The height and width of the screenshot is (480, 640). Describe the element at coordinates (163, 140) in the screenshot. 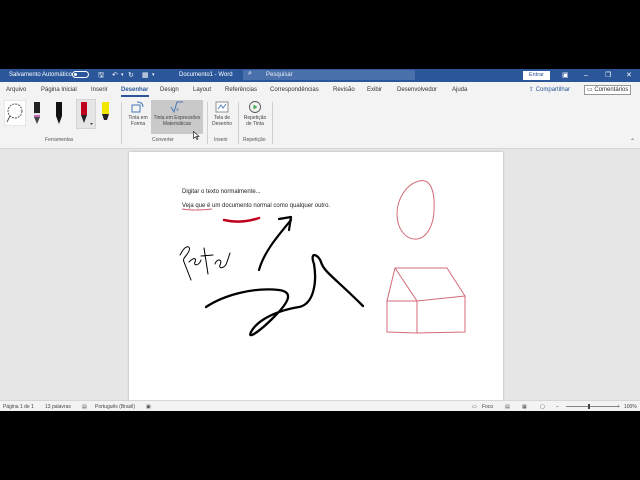

I see `group-label-converter: Converter` at that location.